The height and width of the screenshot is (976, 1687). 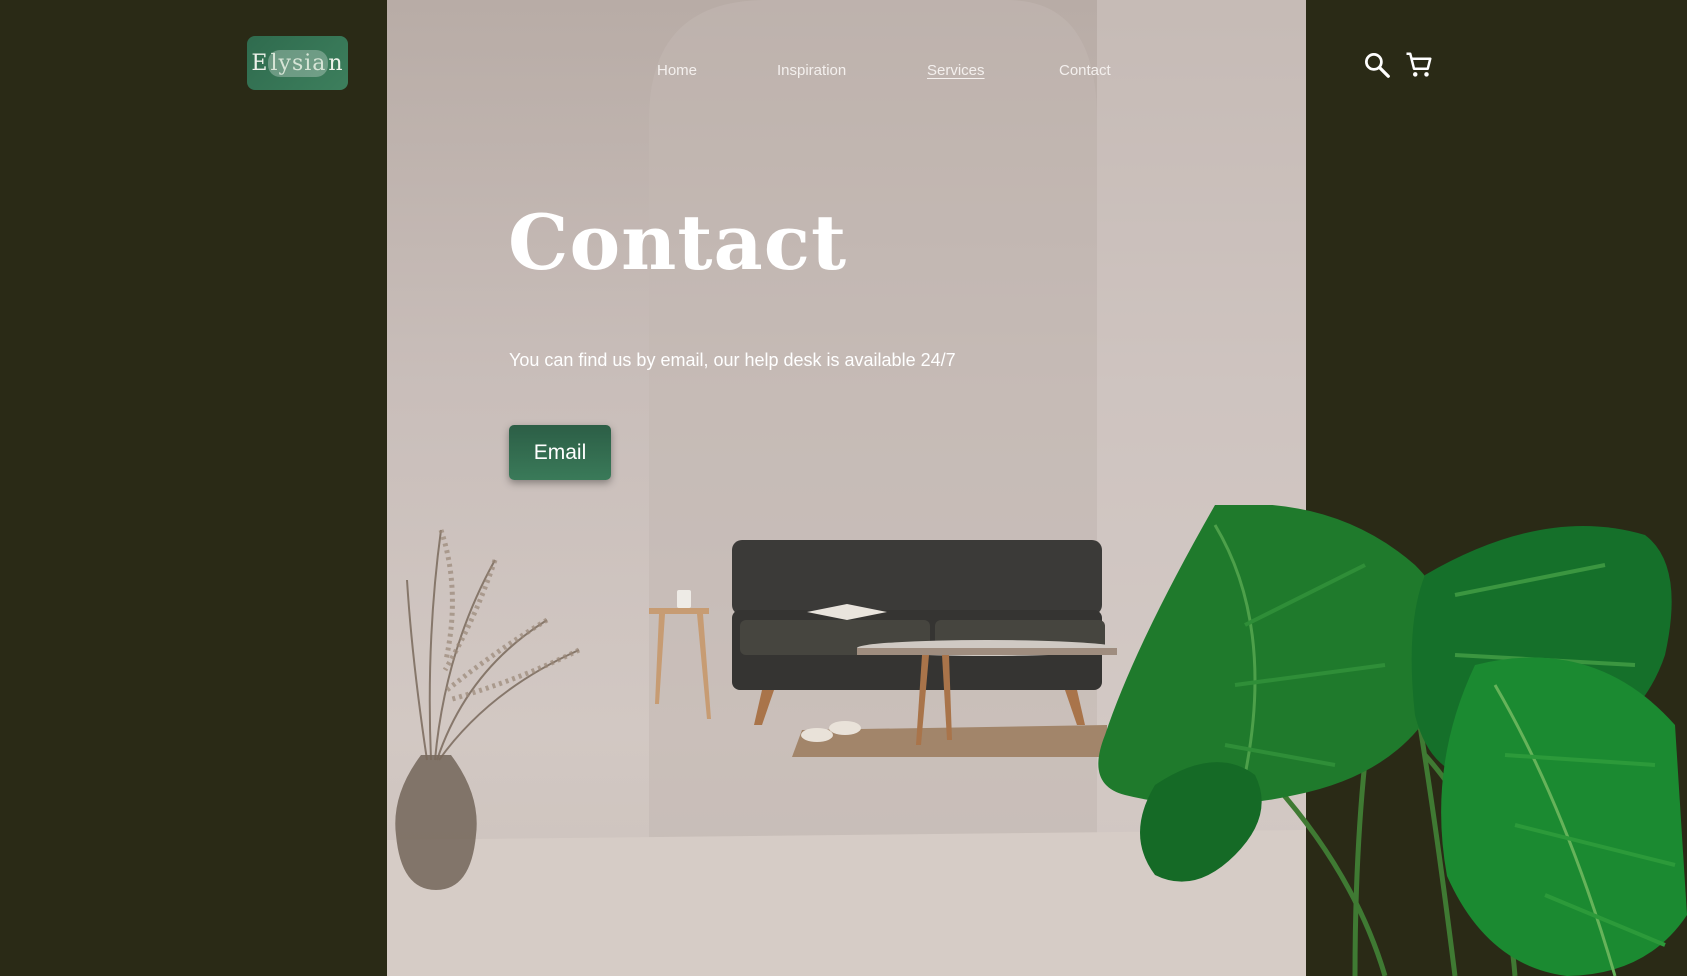 I want to click on email-button: Email, so click(x=560, y=452).